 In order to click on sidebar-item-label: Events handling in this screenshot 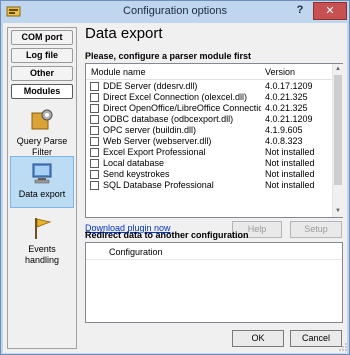, I will do `click(42, 254)`.